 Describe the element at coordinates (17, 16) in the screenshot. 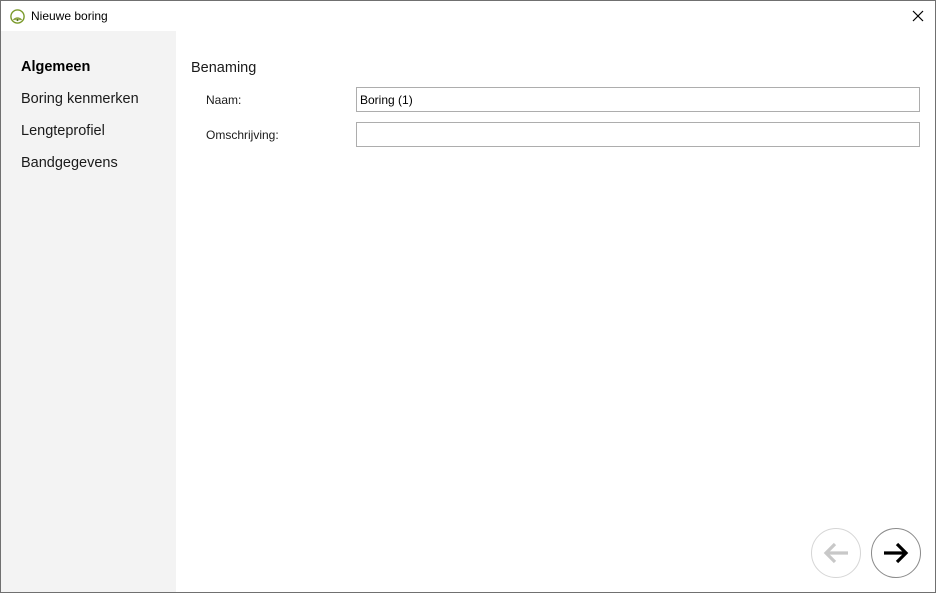

I see `app-logo-icon` at that location.